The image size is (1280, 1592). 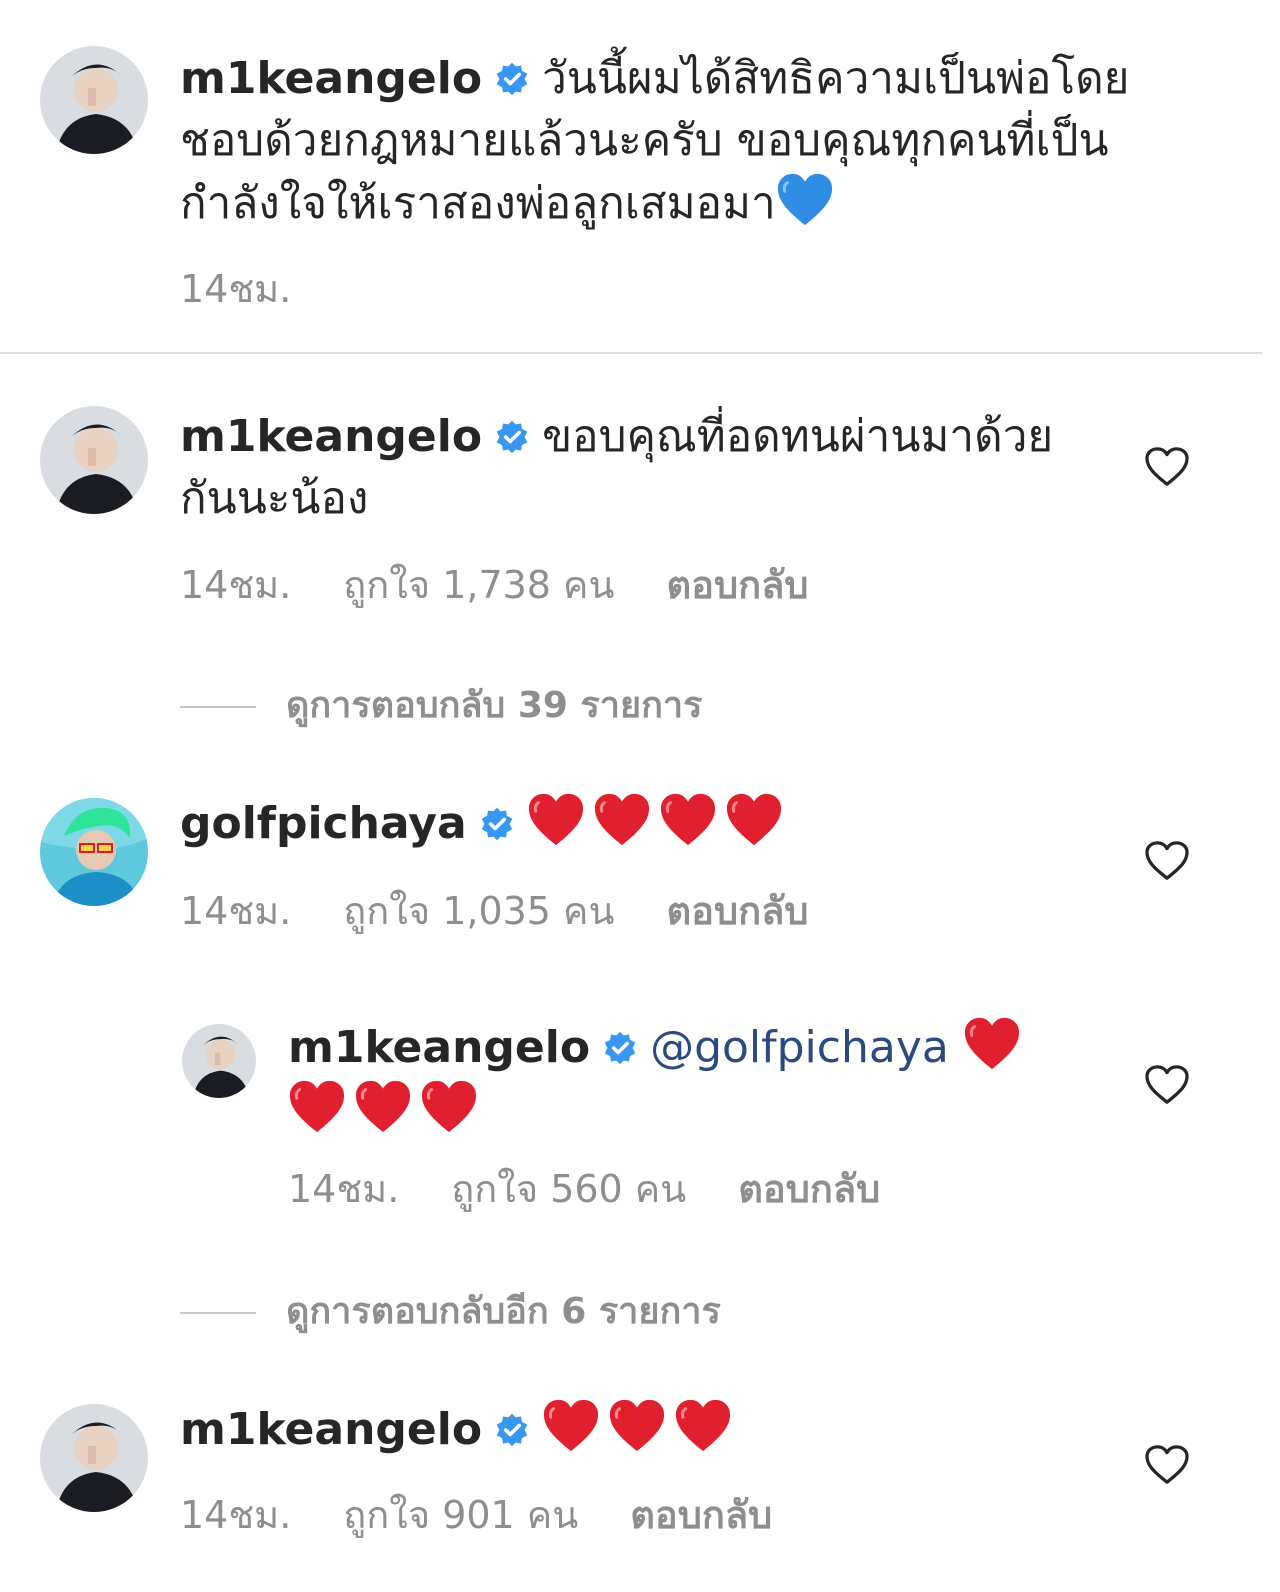 What do you see at coordinates (503, 1311) in the screenshot?
I see `view-replies-label: ดูการตอบกลับอีก 6 รายการ` at bounding box center [503, 1311].